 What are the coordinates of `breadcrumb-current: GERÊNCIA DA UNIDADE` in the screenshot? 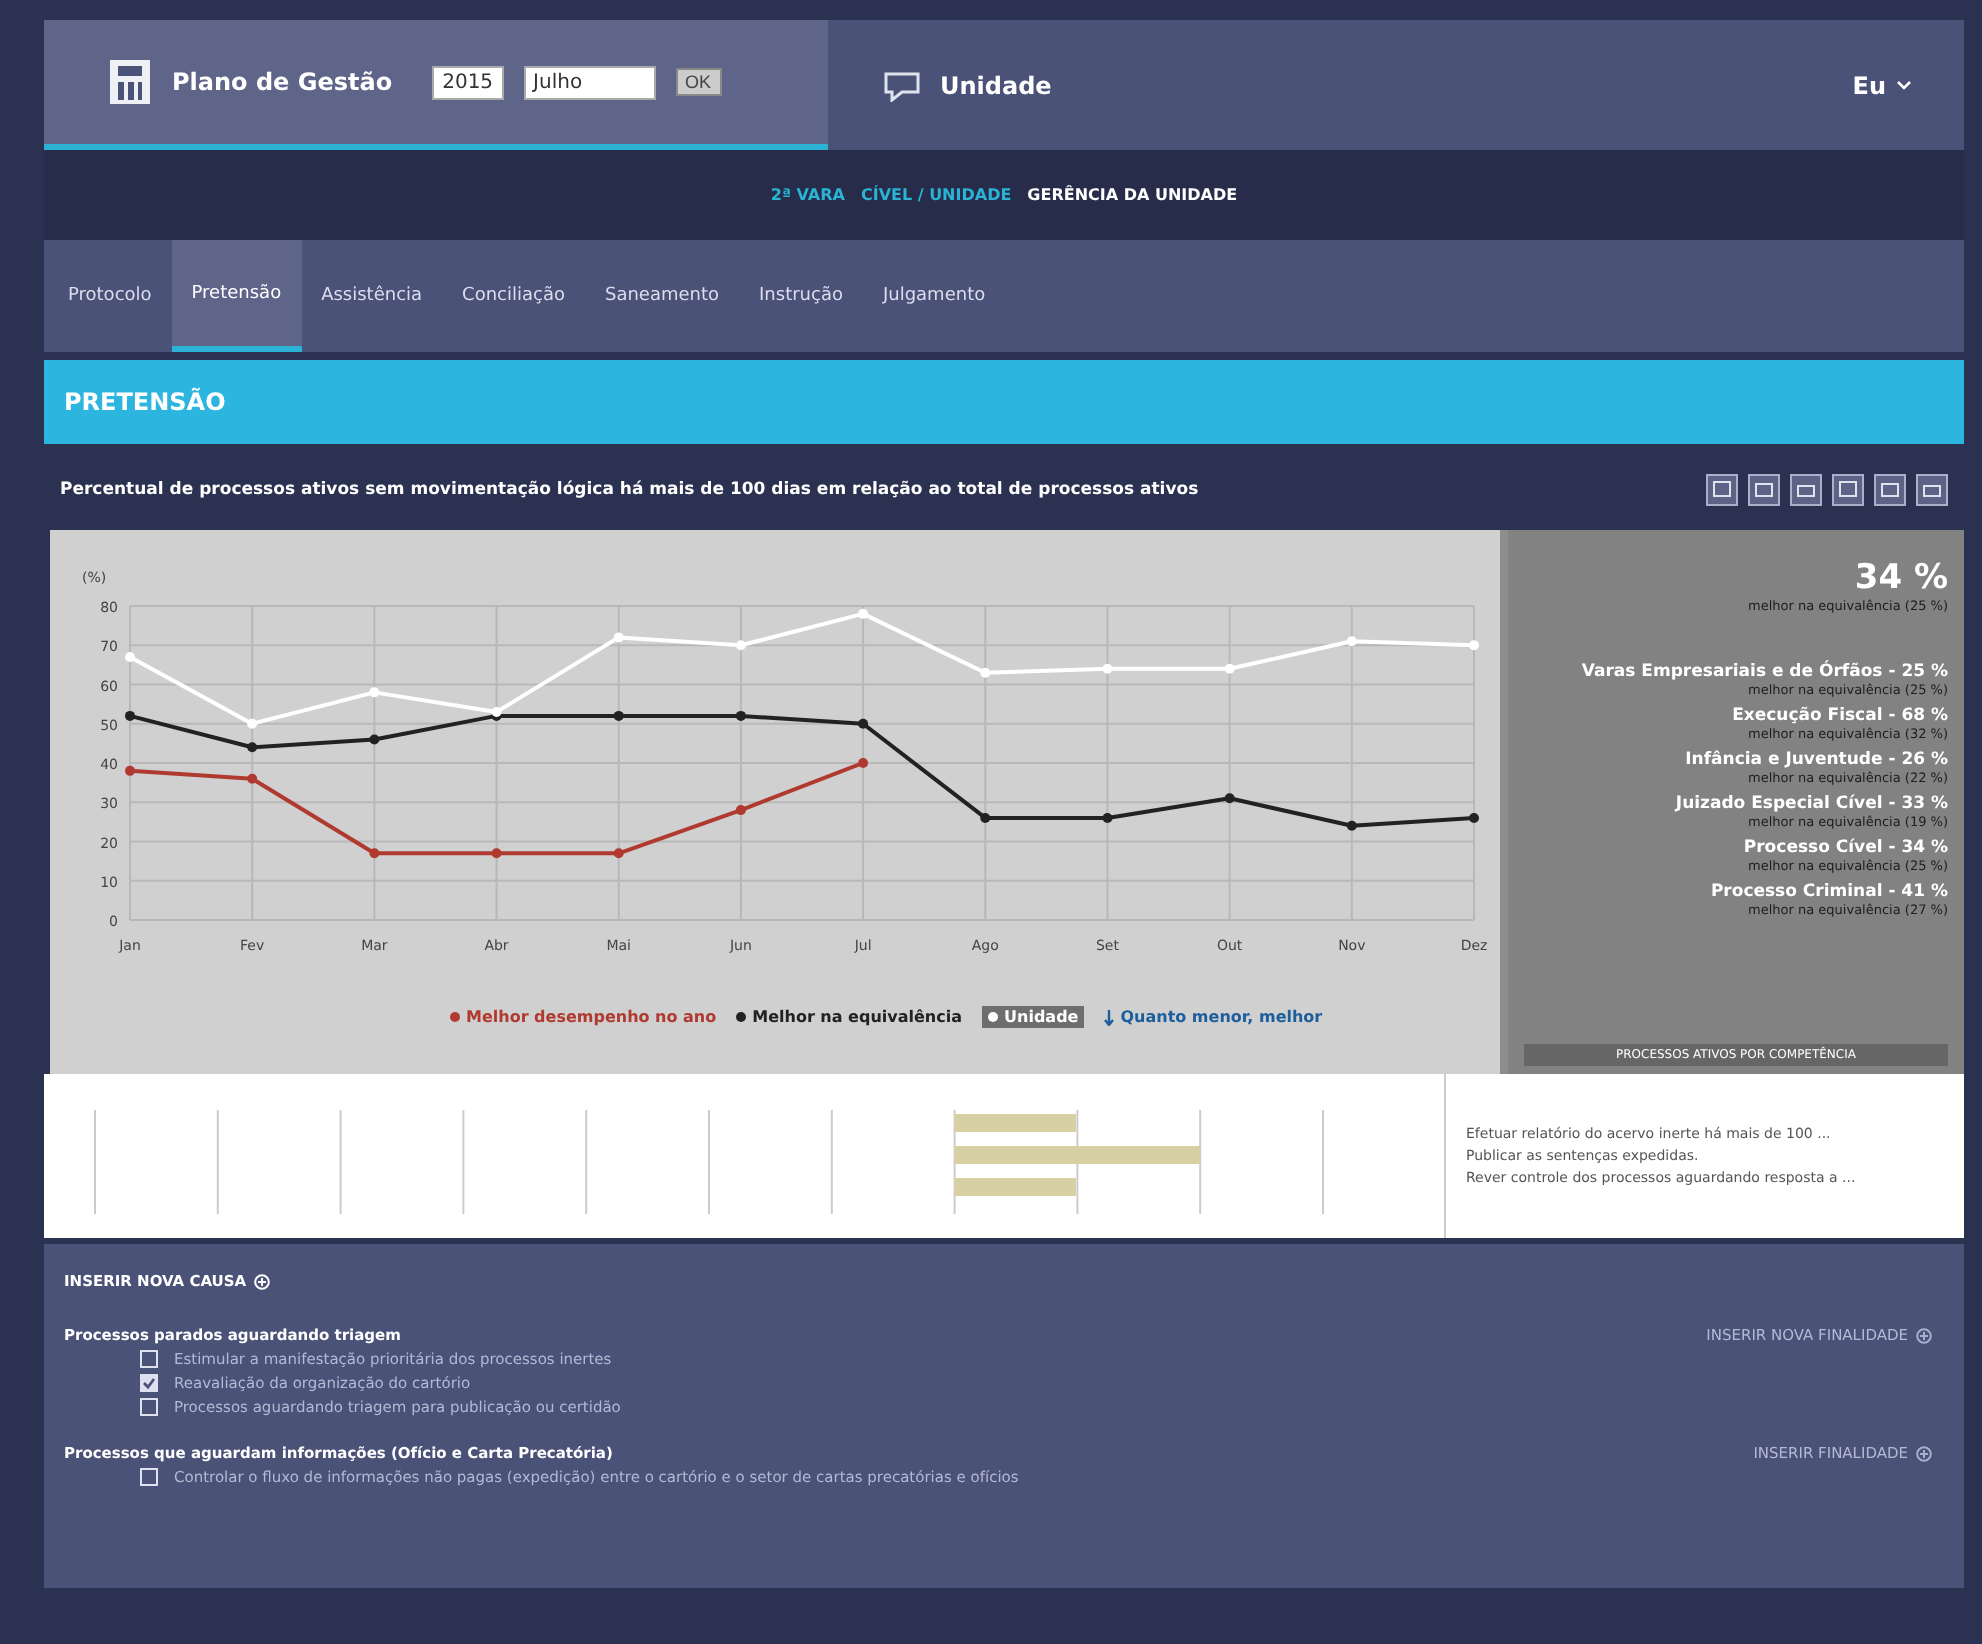 It's located at (1132, 195).